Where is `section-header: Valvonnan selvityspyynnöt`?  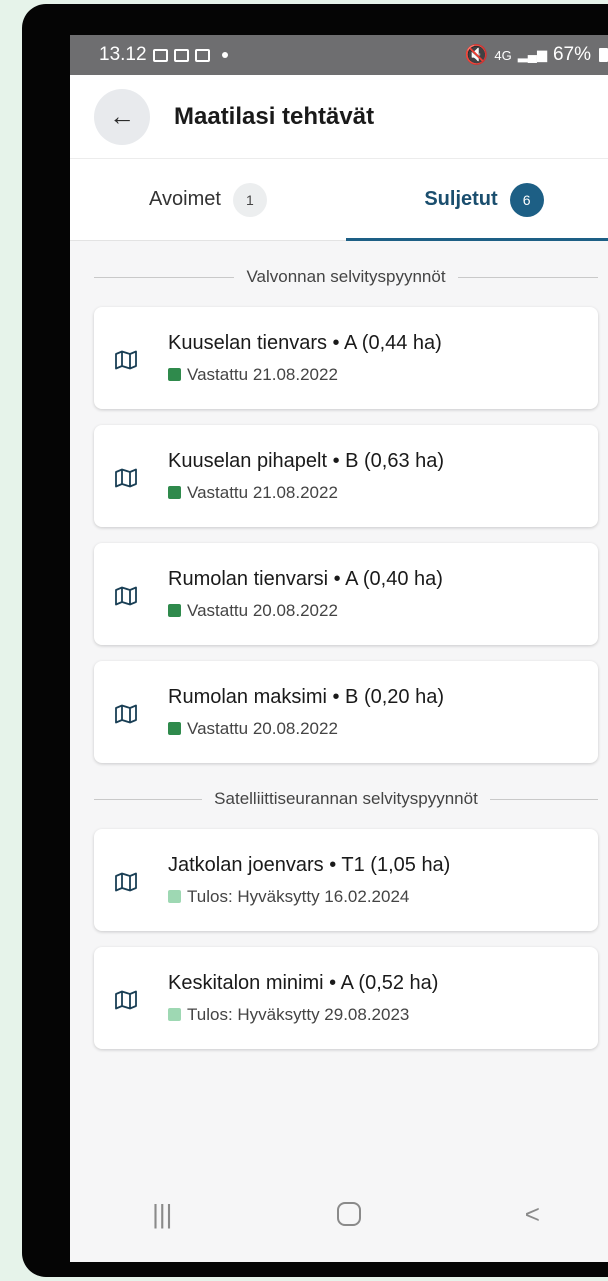 section-header: Valvonnan selvityspyynnöt is located at coordinates (346, 277).